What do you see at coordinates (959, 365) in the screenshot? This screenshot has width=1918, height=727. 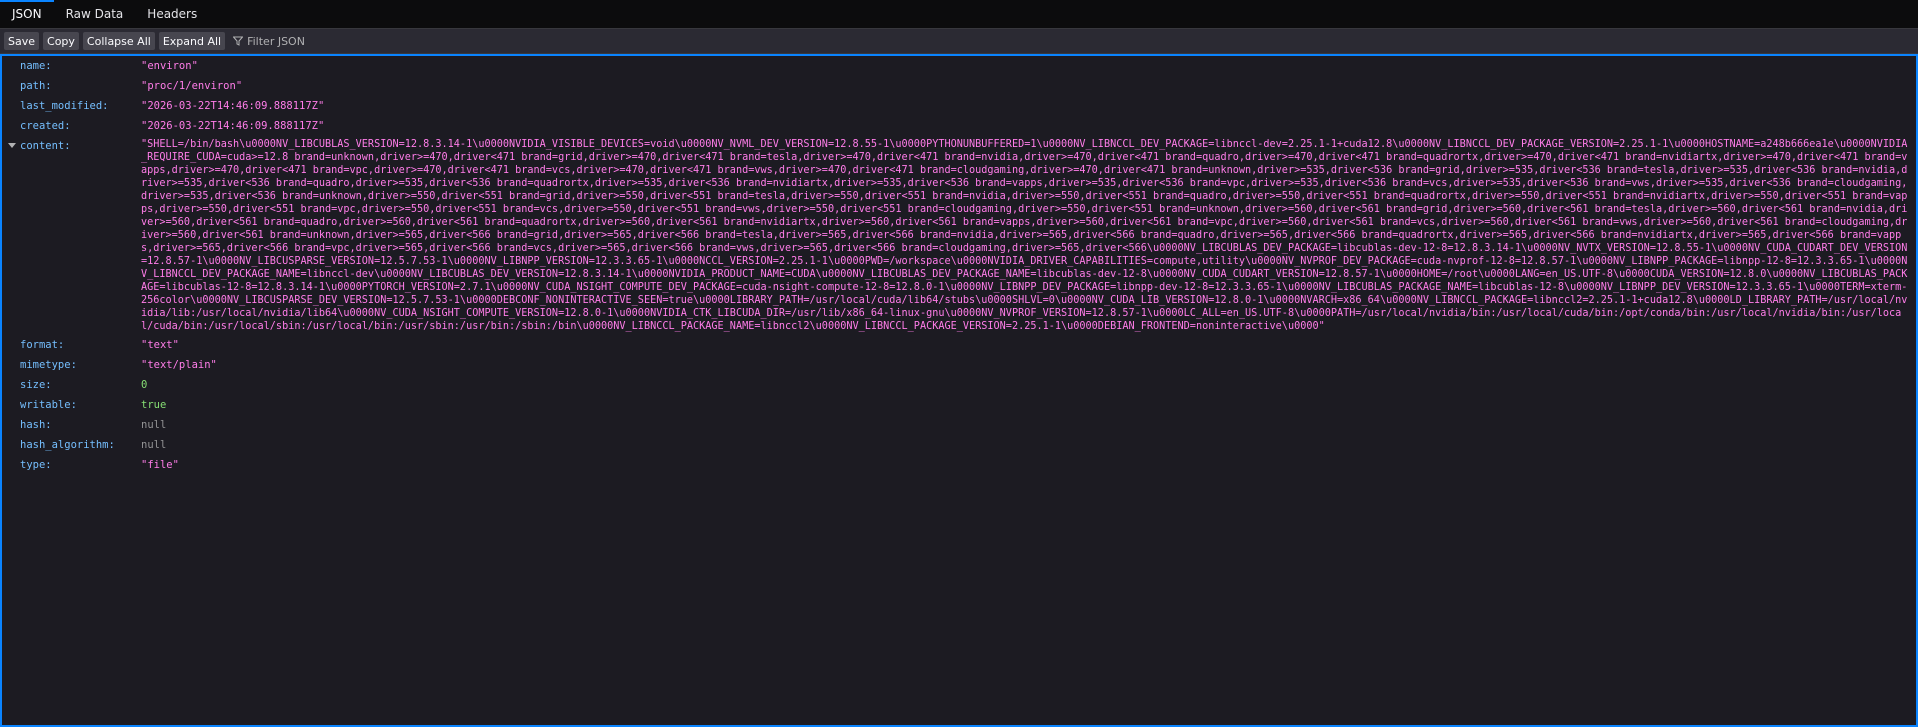 I see `json-row-mimetype: mimetype: "text/plain"` at bounding box center [959, 365].